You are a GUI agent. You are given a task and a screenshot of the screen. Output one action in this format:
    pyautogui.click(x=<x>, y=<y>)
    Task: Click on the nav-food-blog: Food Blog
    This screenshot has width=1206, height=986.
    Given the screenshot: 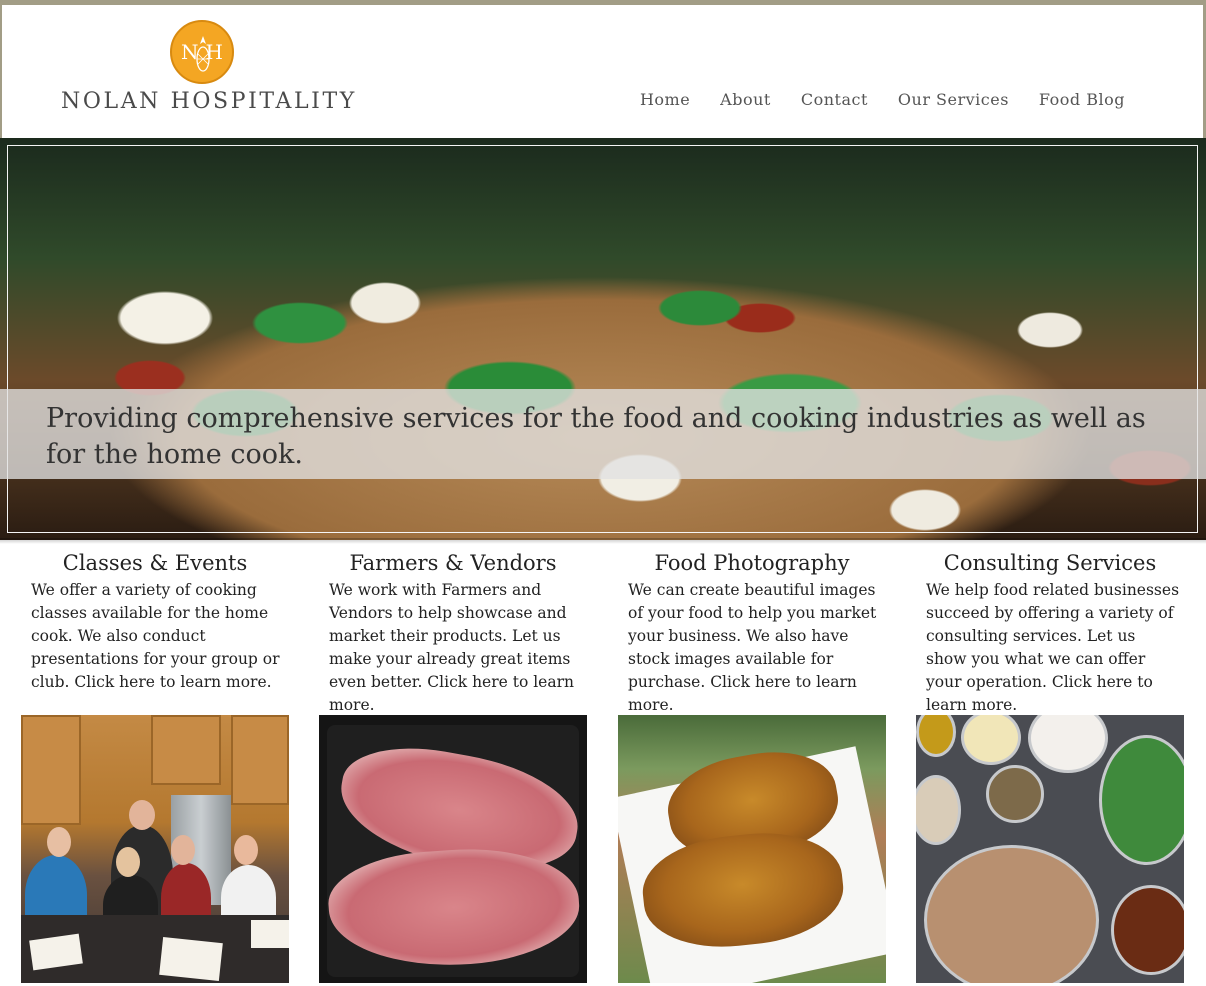 What is the action you would take?
    pyautogui.click(x=1082, y=99)
    